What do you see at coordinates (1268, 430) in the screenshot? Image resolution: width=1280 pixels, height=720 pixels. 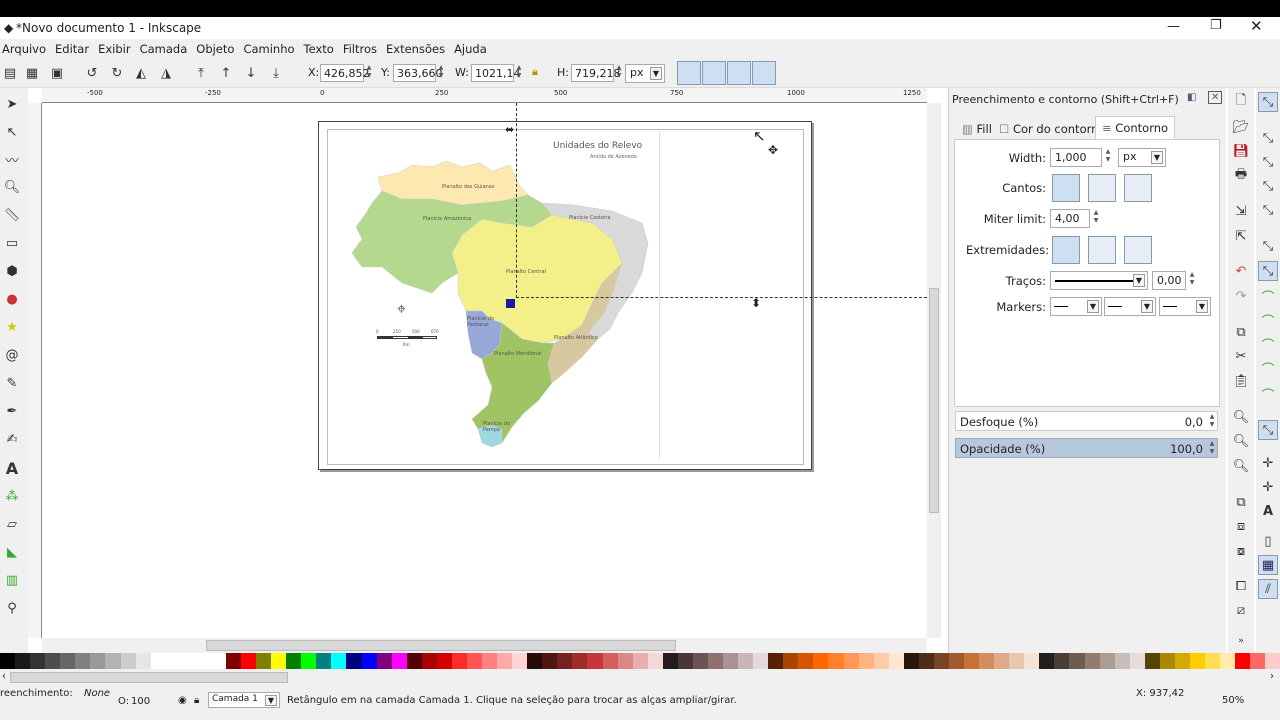 I see `snap-others-icon: ⤡` at bounding box center [1268, 430].